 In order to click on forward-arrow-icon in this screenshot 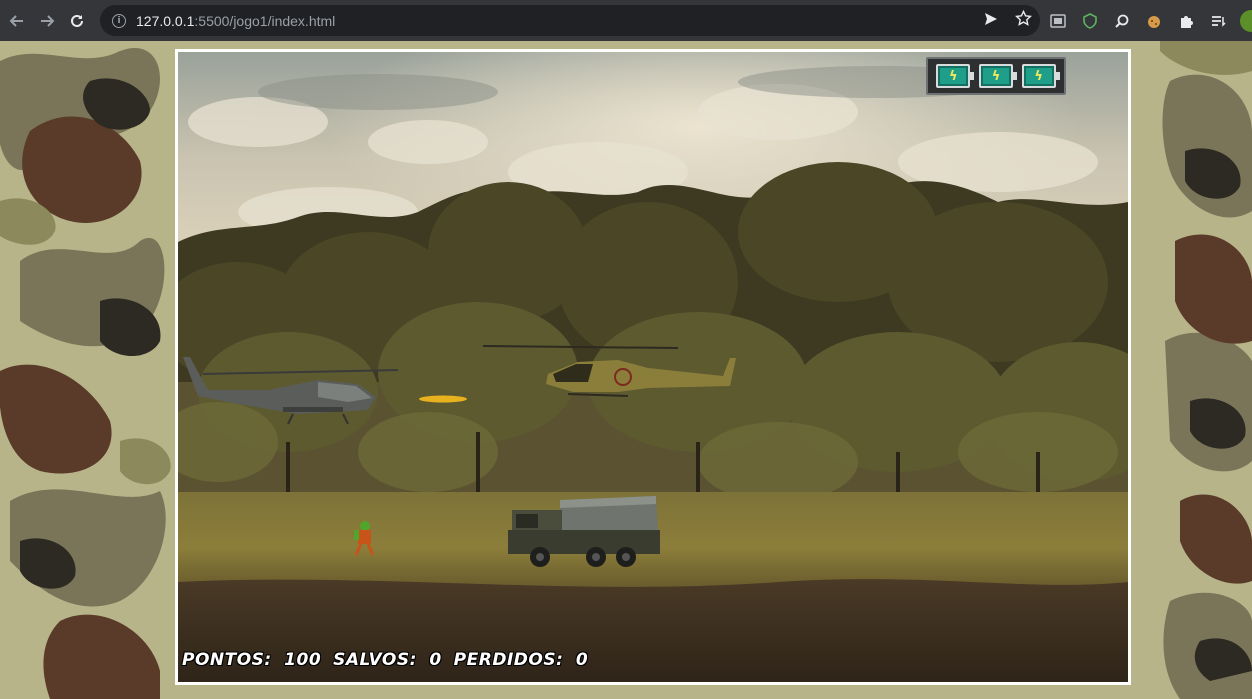, I will do `click(47, 21)`.